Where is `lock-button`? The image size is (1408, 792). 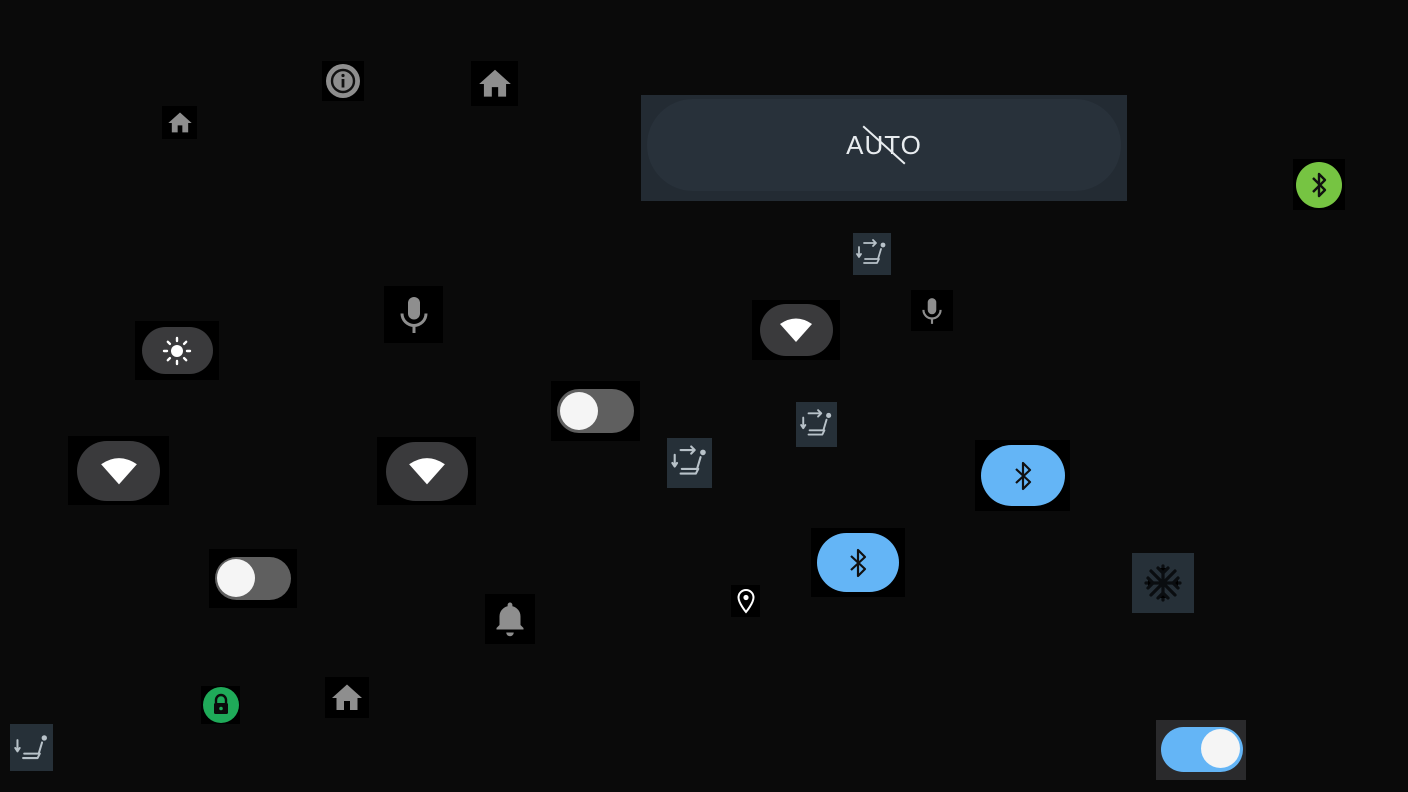
lock-button is located at coordinates (220, 705).